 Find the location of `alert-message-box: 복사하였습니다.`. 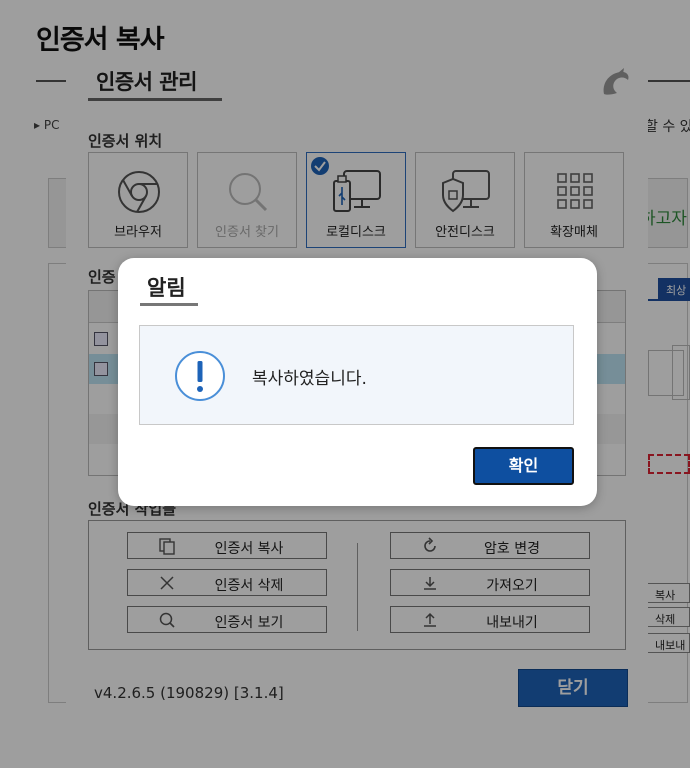

alert-message-box: 복사하였습니다. is located at coordinates (356, 375).